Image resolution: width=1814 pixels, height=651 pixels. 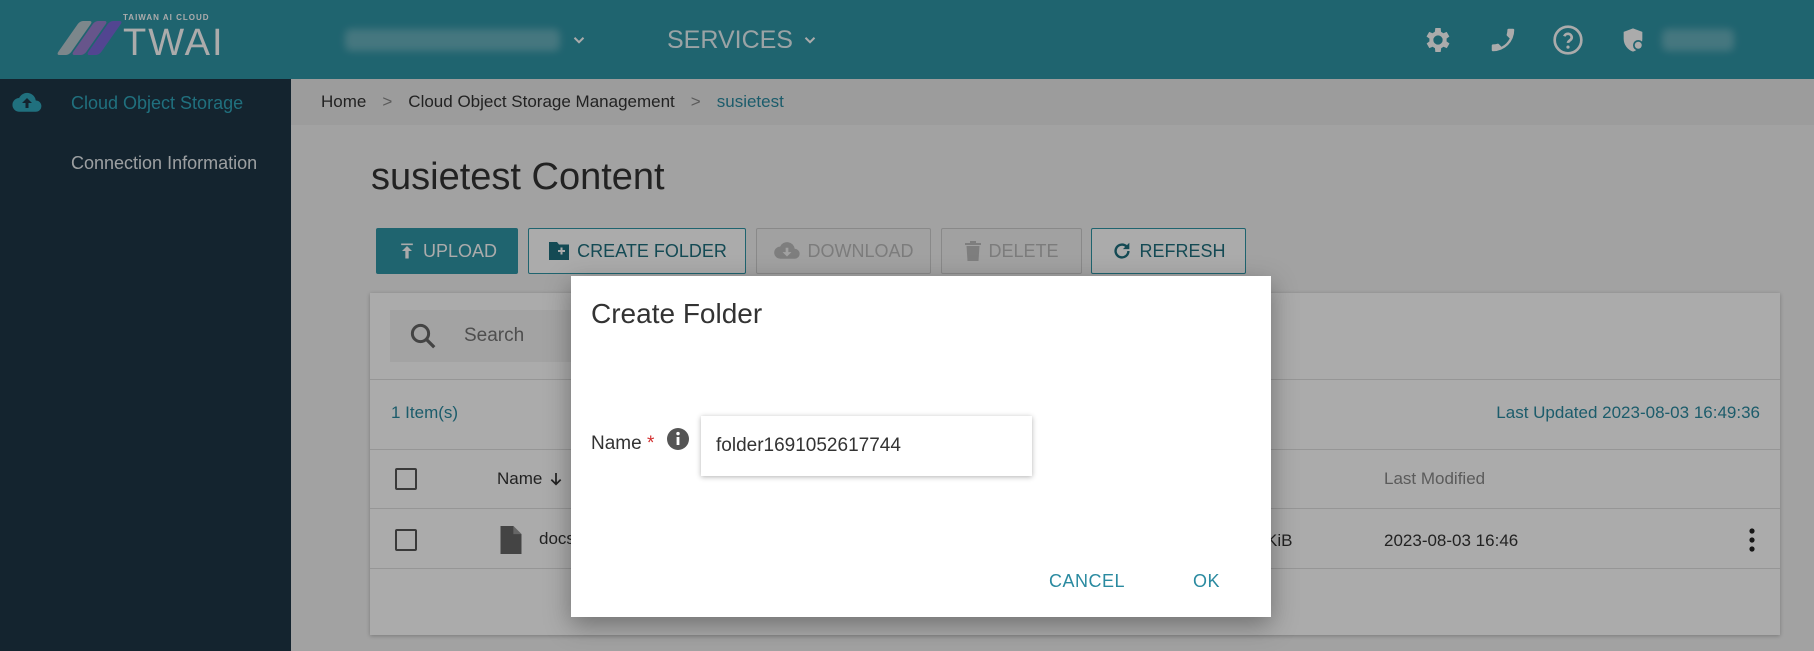 I want to click on info-icon, so click(x=678, y=439).